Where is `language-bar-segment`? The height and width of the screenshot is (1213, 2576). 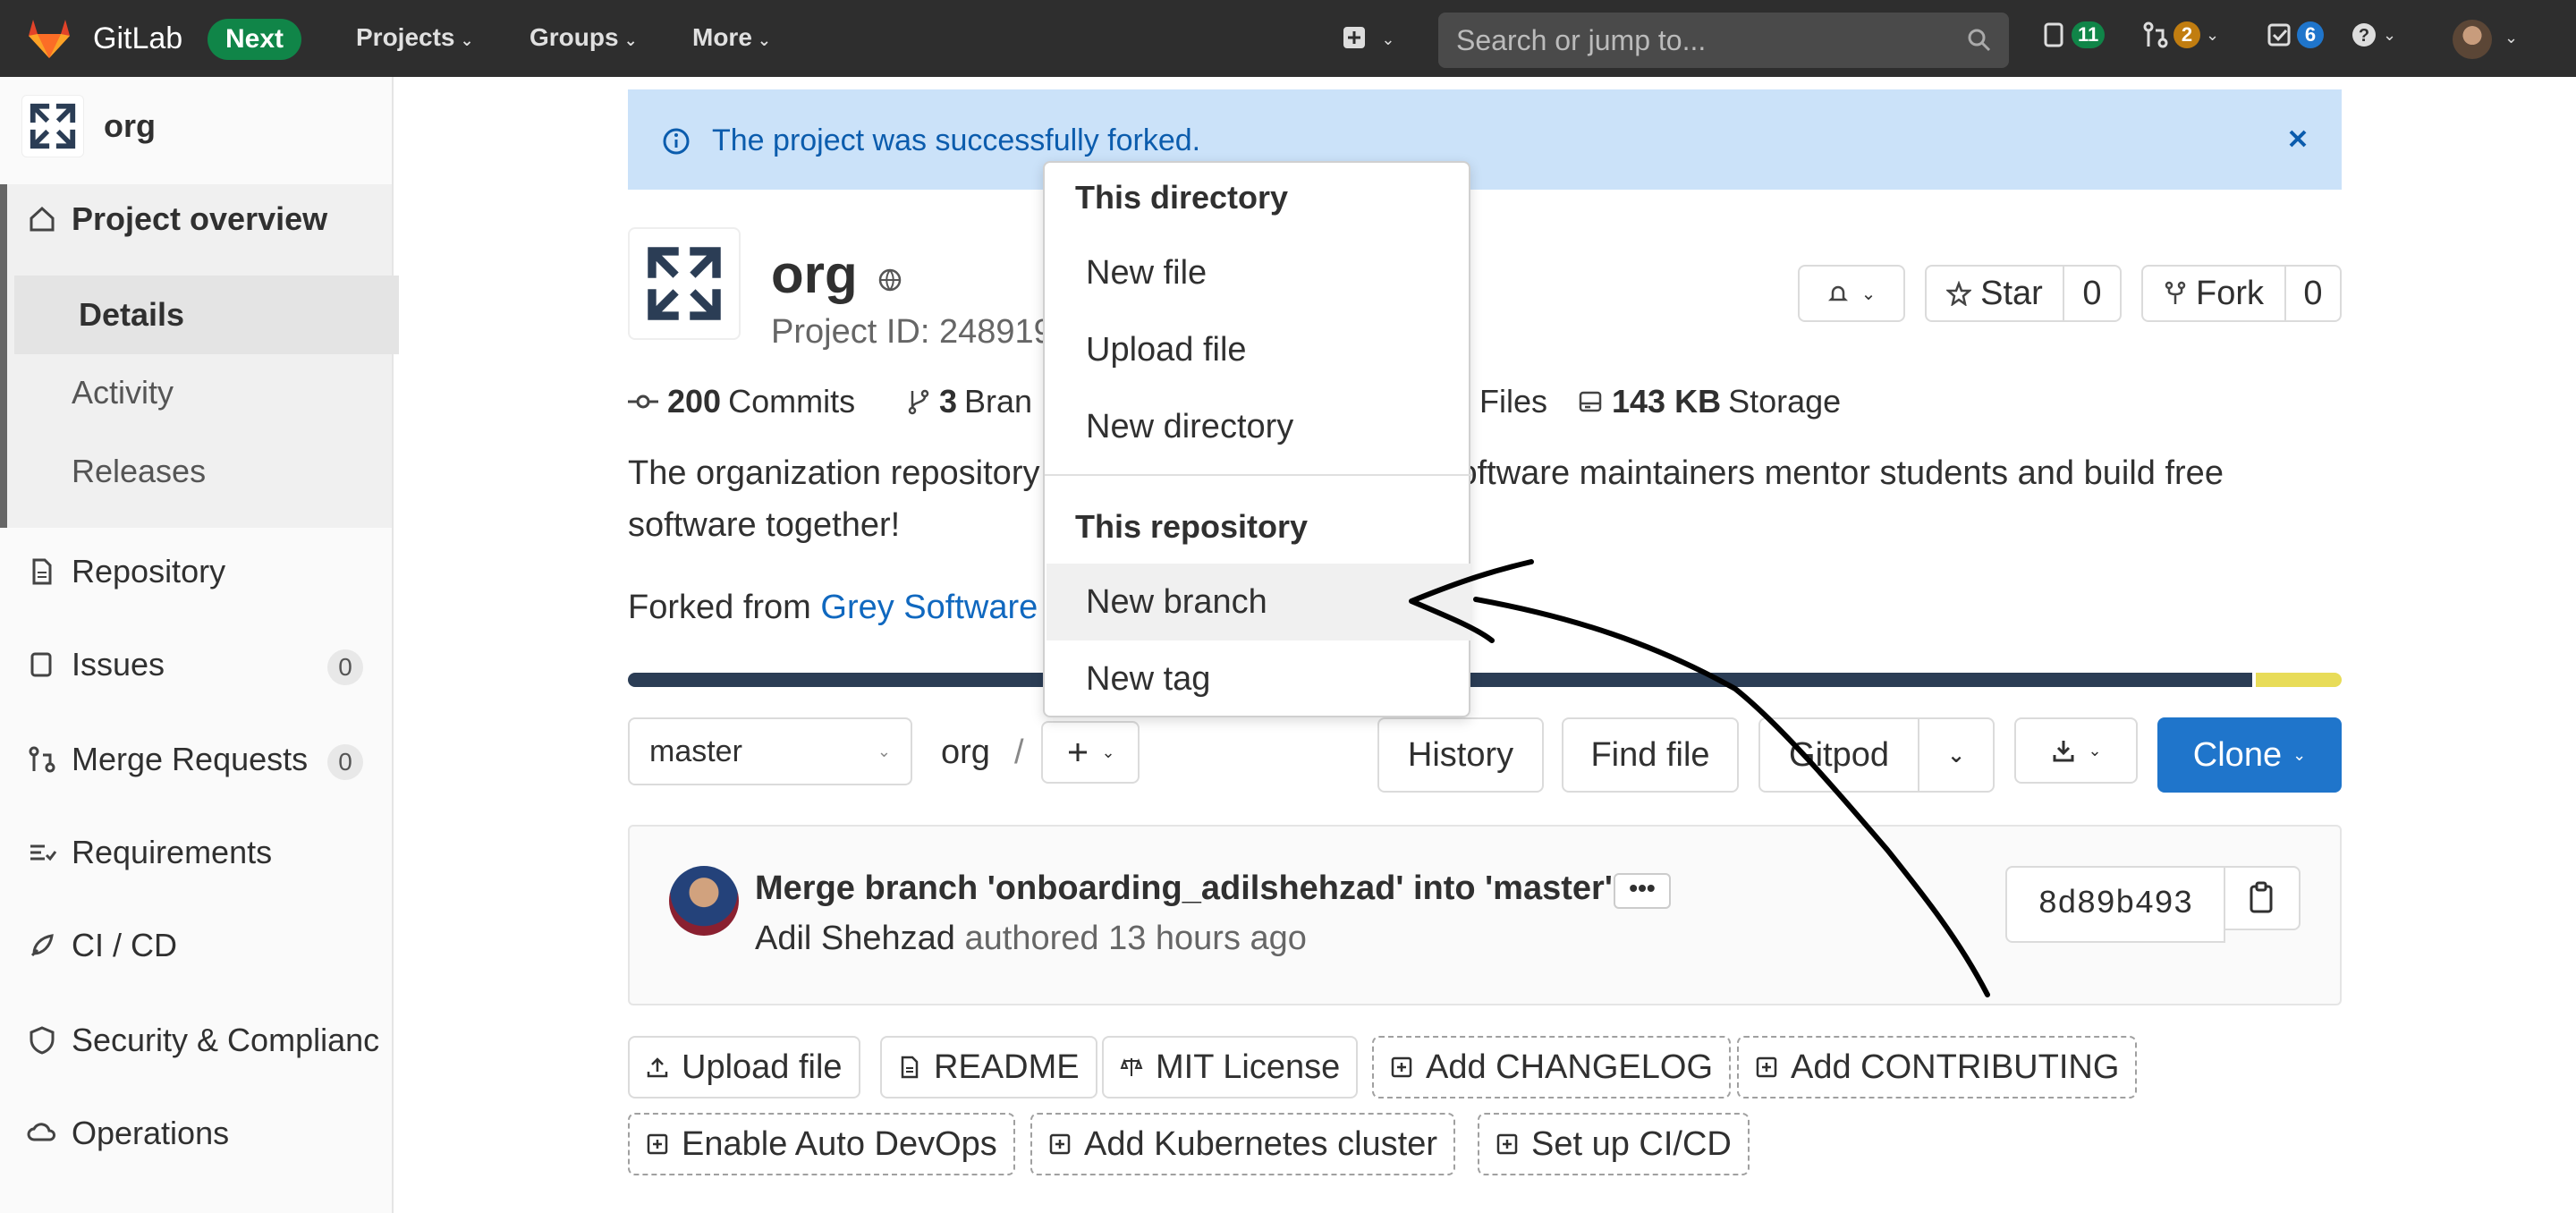 language-bar-segment is located at coordinates (2299, 680).